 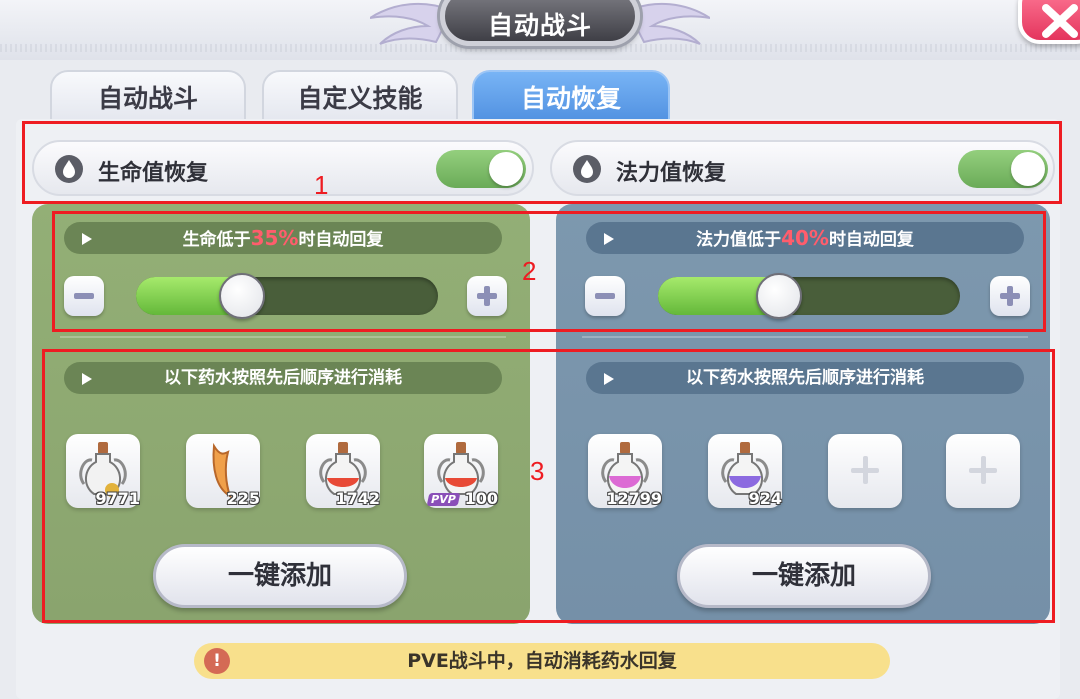 What do you see at coordinates (537, 471) in the screenshot?
I see `annotation-label-3: 3` at bounding box center [537, 471].